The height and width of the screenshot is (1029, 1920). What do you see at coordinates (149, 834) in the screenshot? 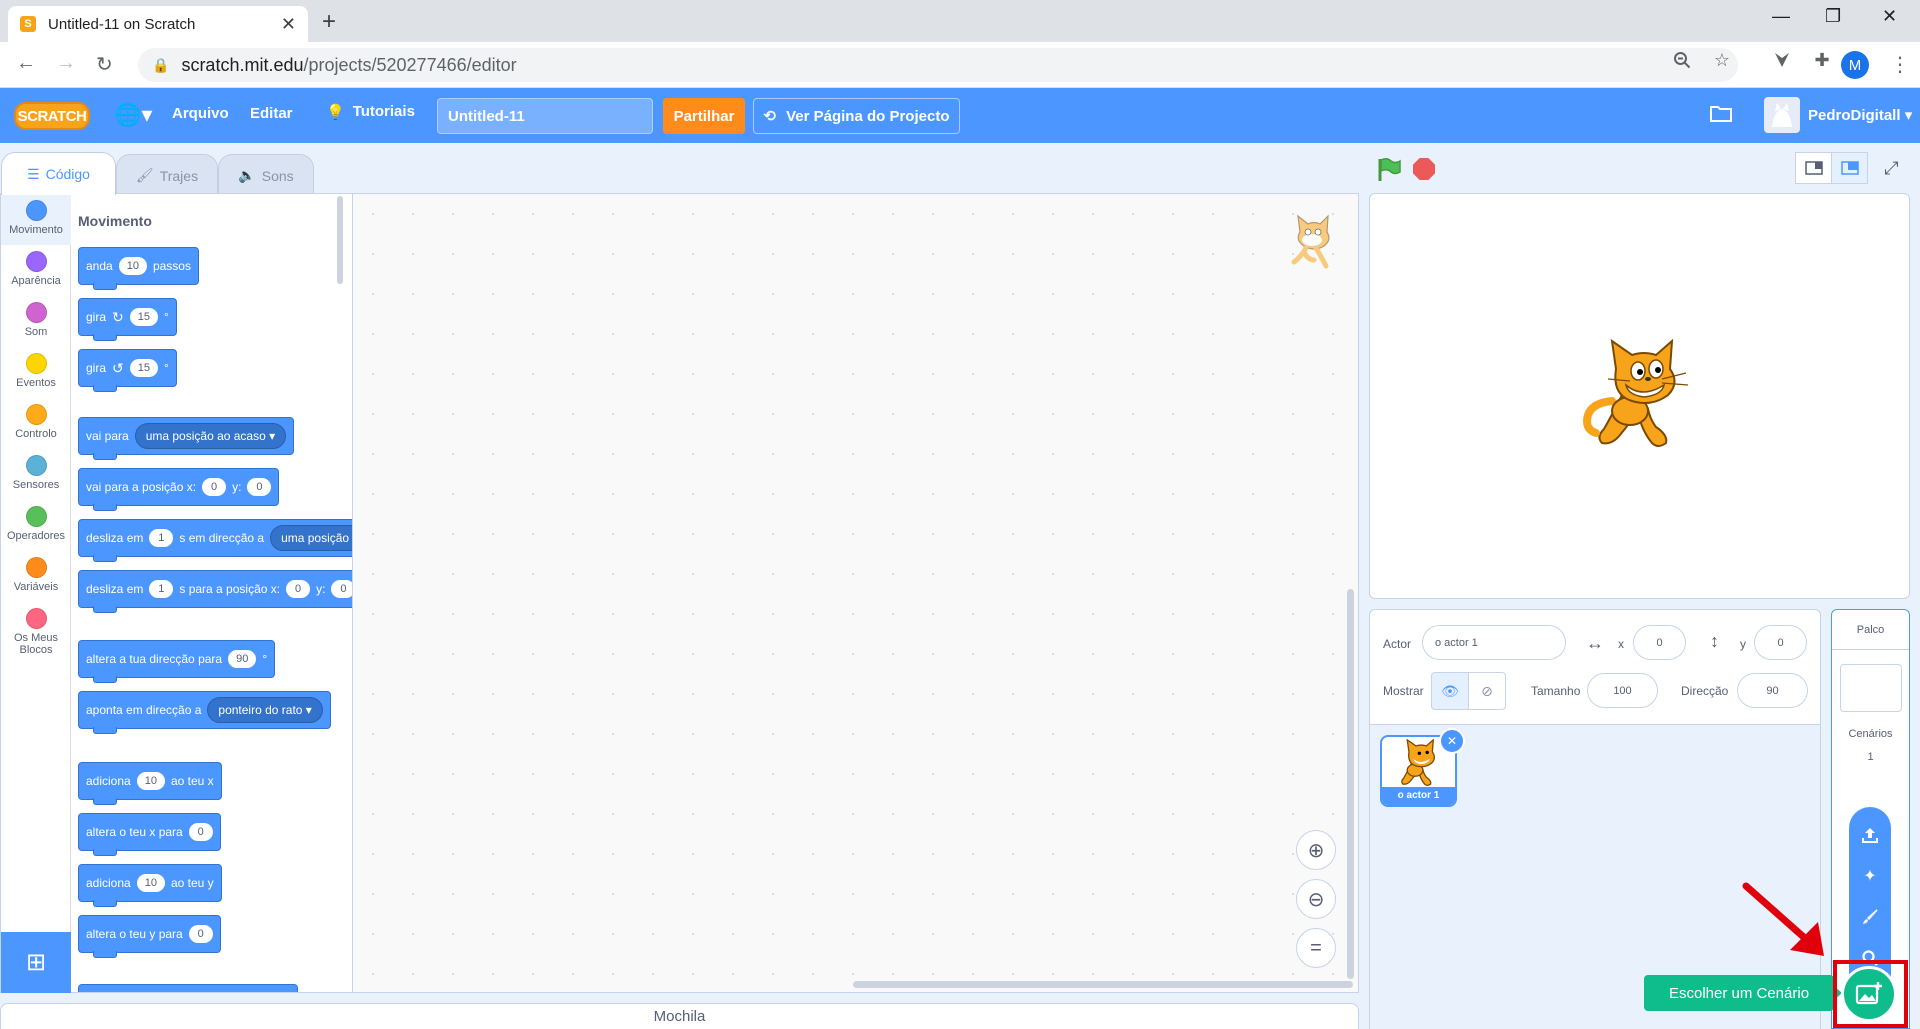
I see `block-set-x: altera o teu x para 0` at bounding box center [149, 834].